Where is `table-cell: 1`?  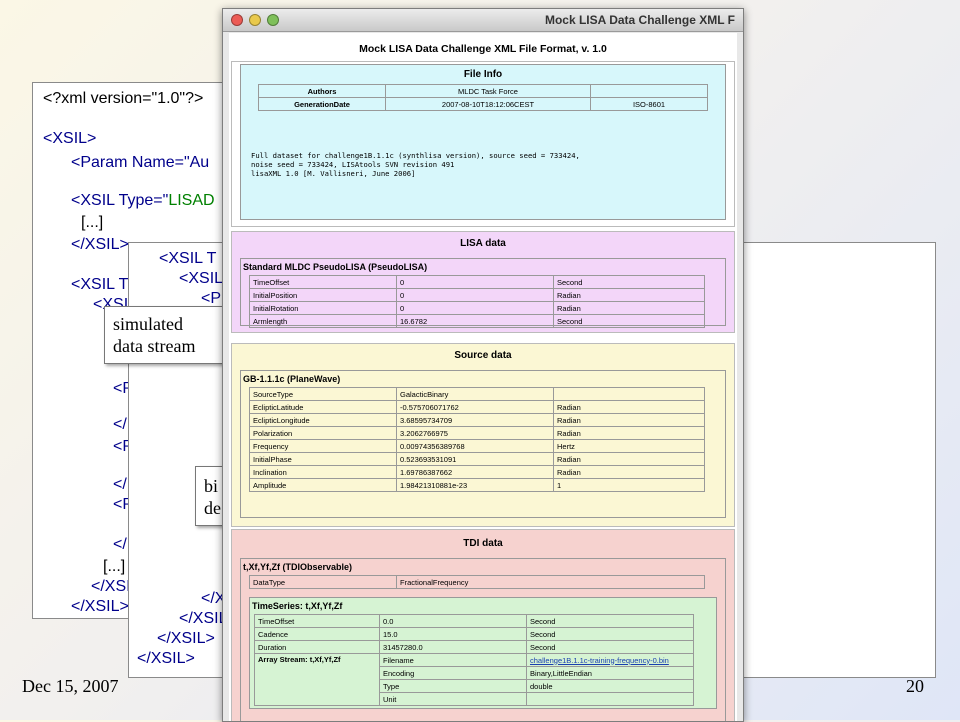
table-cell: 1 is located at coordinates (629, 485).